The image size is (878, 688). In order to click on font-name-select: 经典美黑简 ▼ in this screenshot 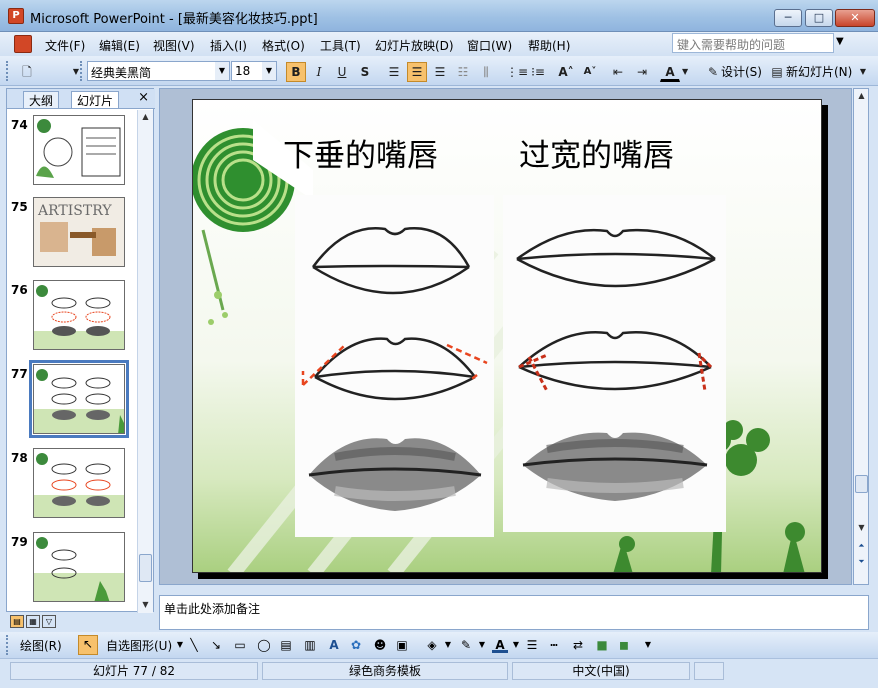, I will do `click(158, 71)`.